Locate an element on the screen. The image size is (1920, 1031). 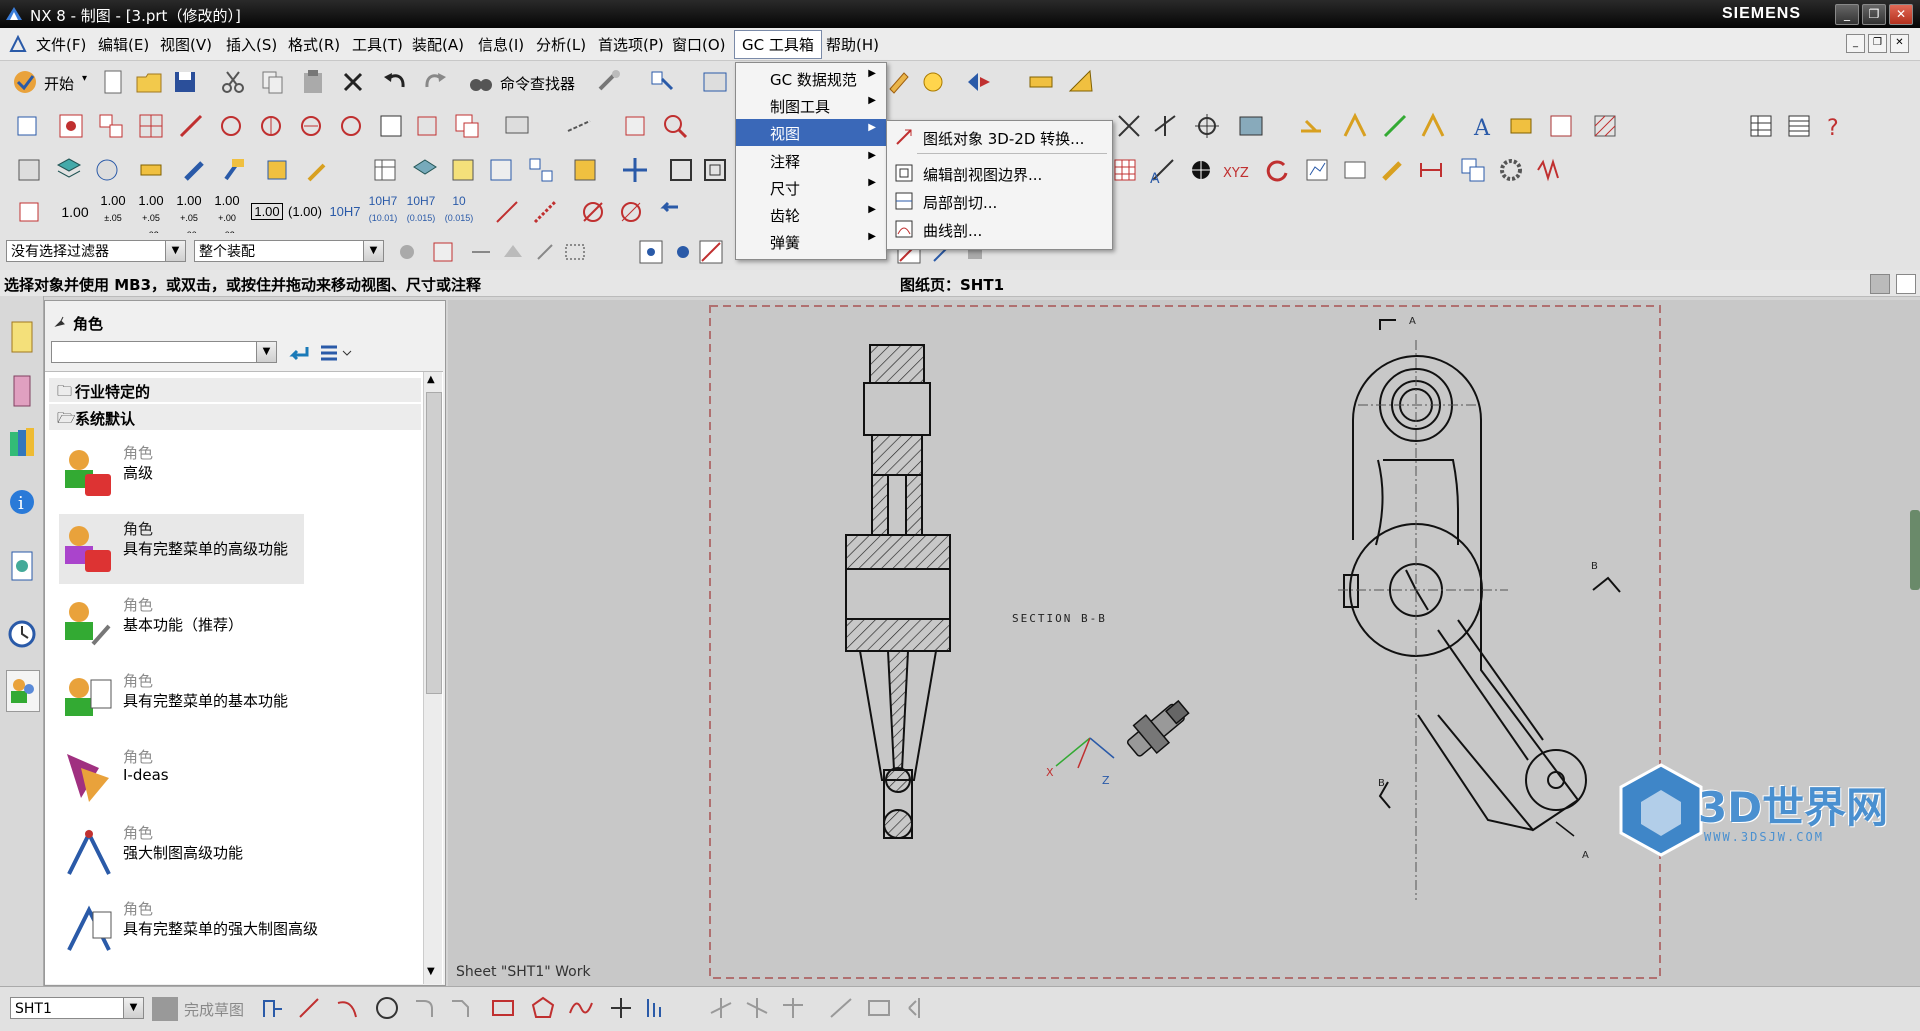
window-icon is located at coordinates (1355, 170).